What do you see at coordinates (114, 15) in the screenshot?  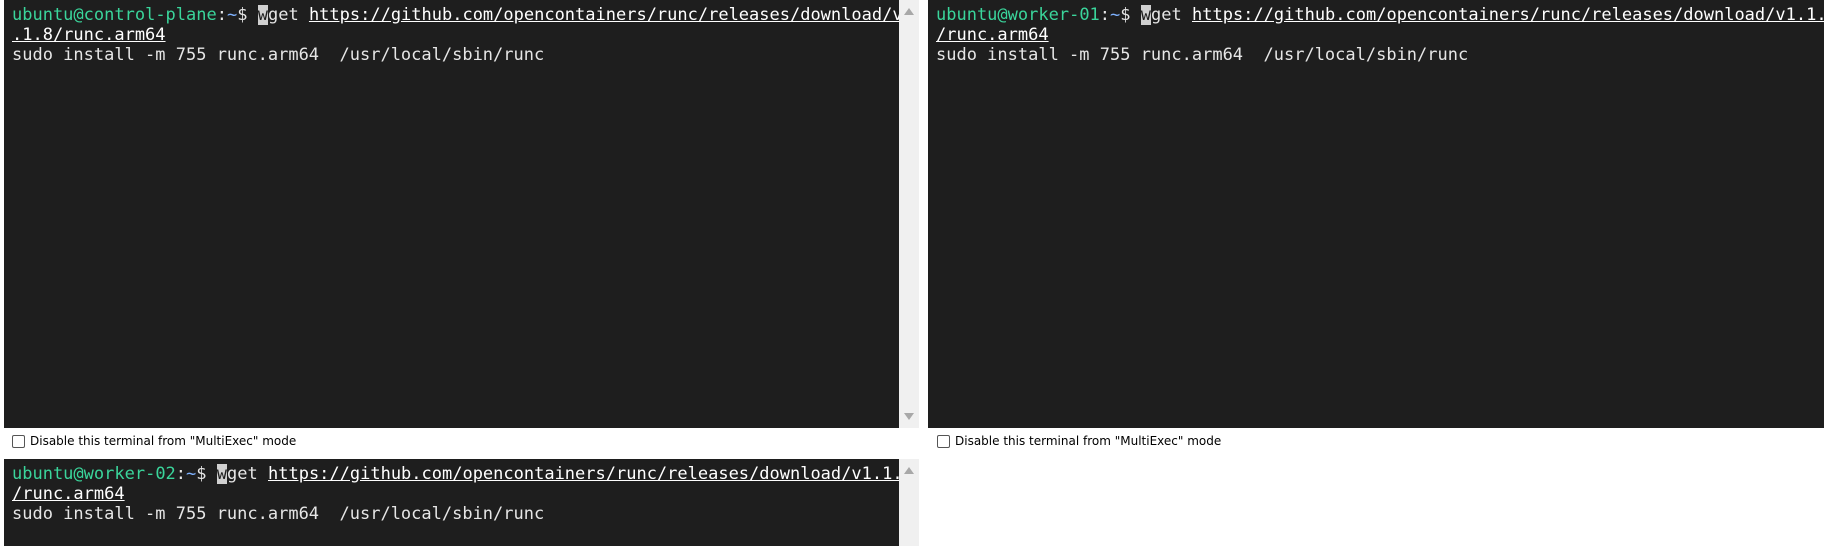 I see `prompt-user-host: ubuntu@control-plane` at bounding box center [114, 15].